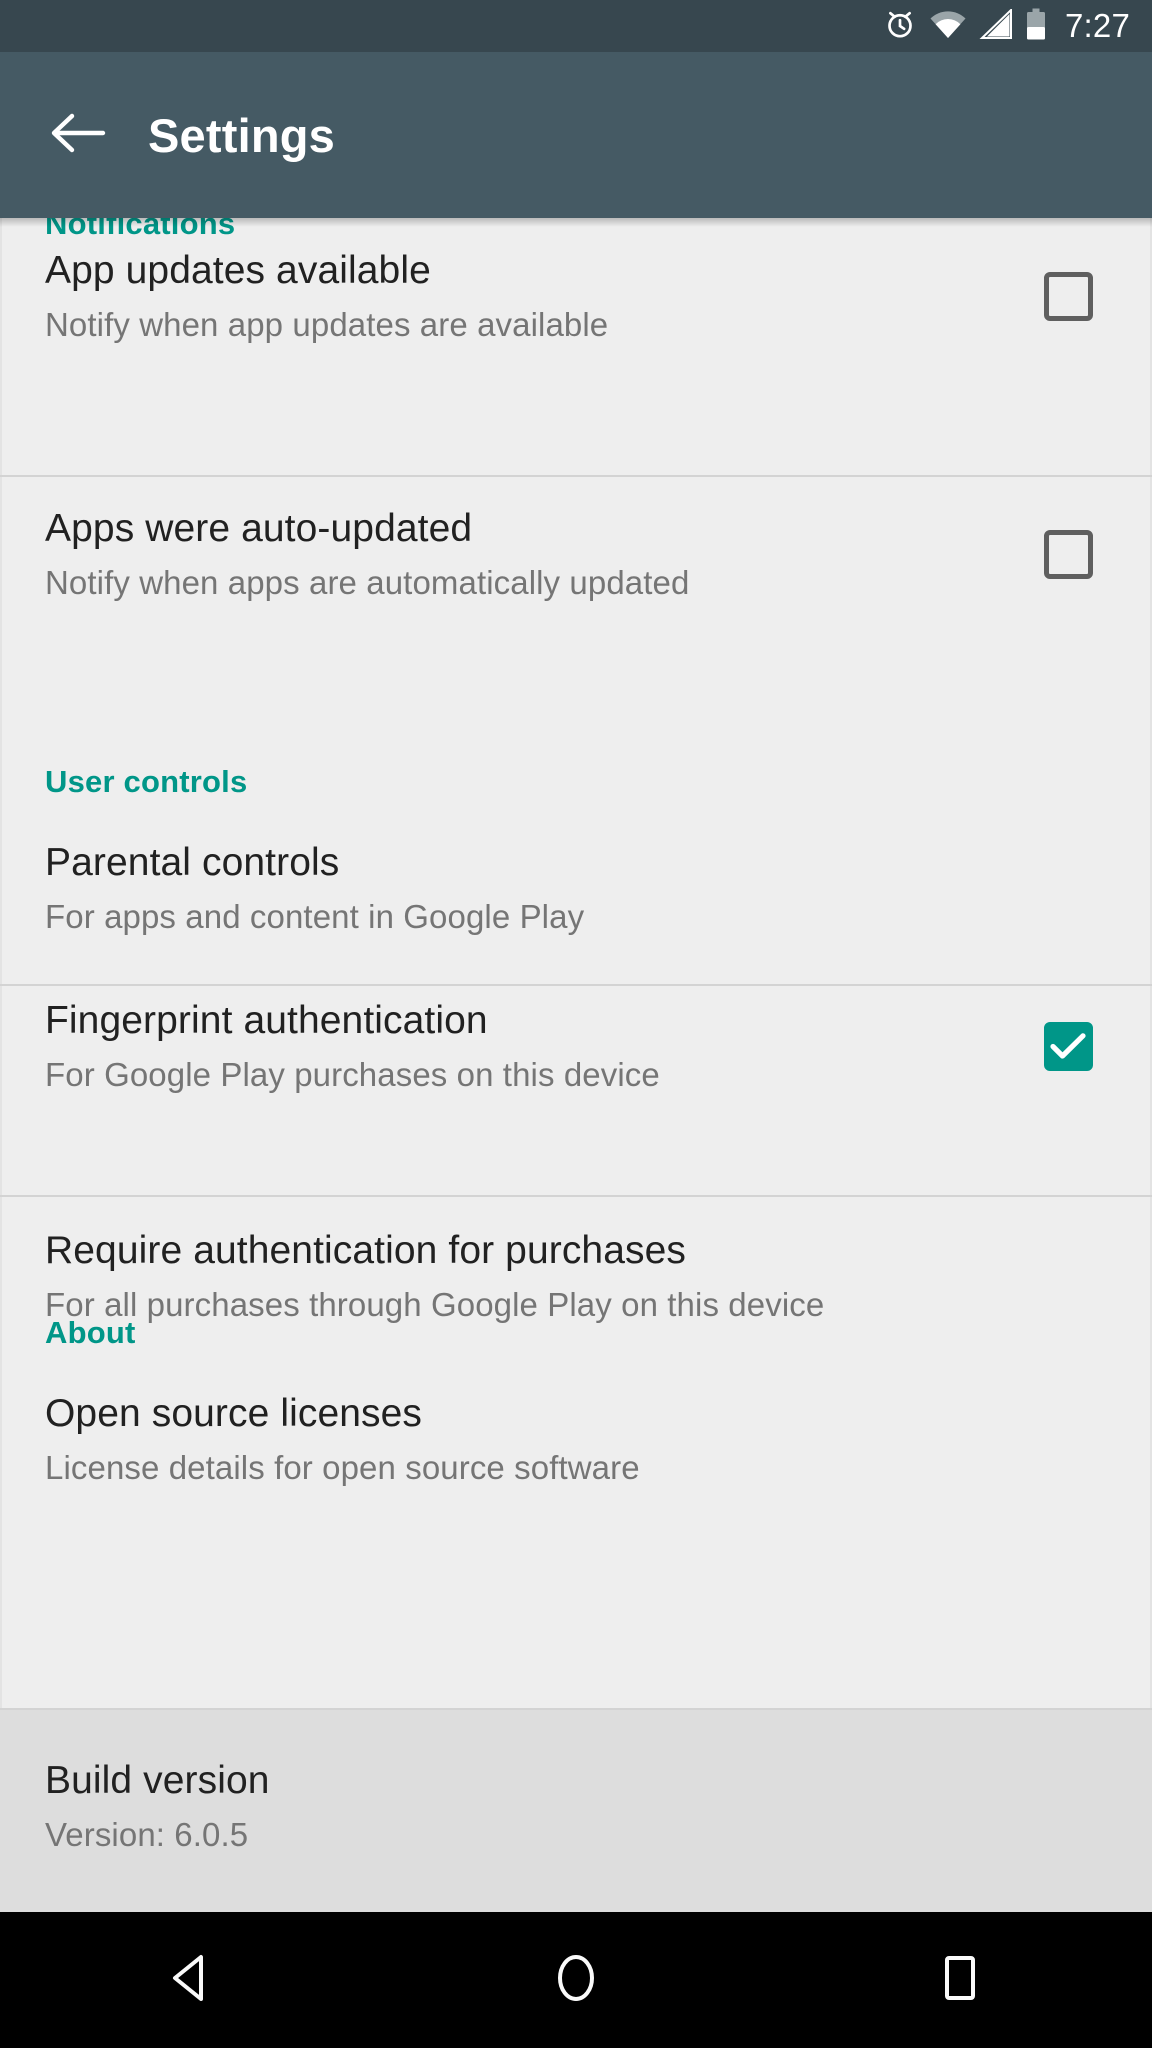  I want to click on alarm-icon, so click(900, 26).